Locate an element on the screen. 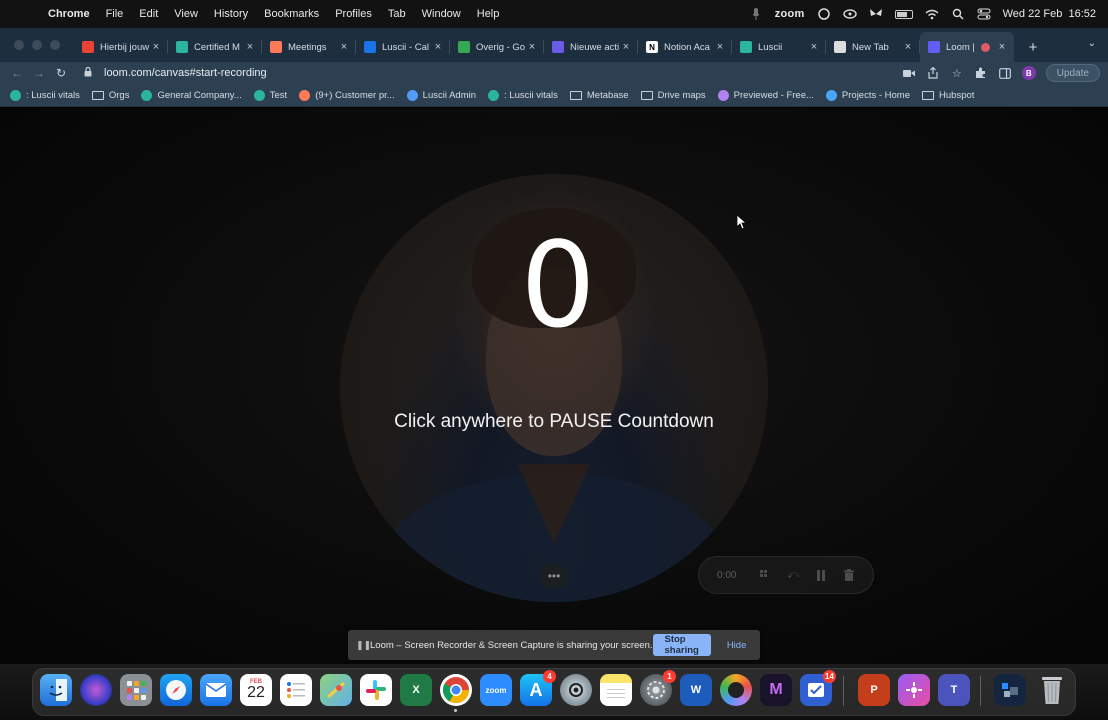  menu-bookmarks: Bookmarks is located at coordinates (291, 14).